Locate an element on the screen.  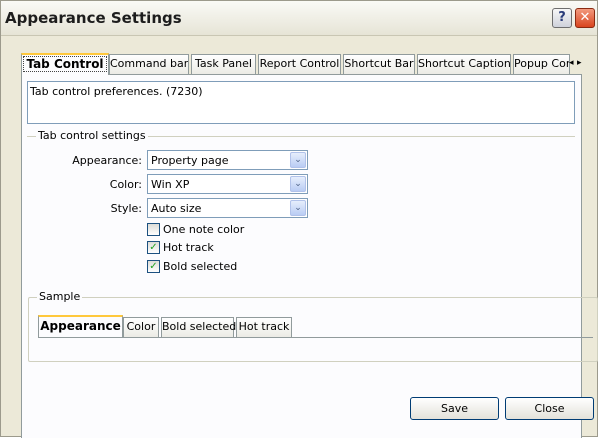
tab-tab-control: Tab Control is located at coordinates (65, 64).